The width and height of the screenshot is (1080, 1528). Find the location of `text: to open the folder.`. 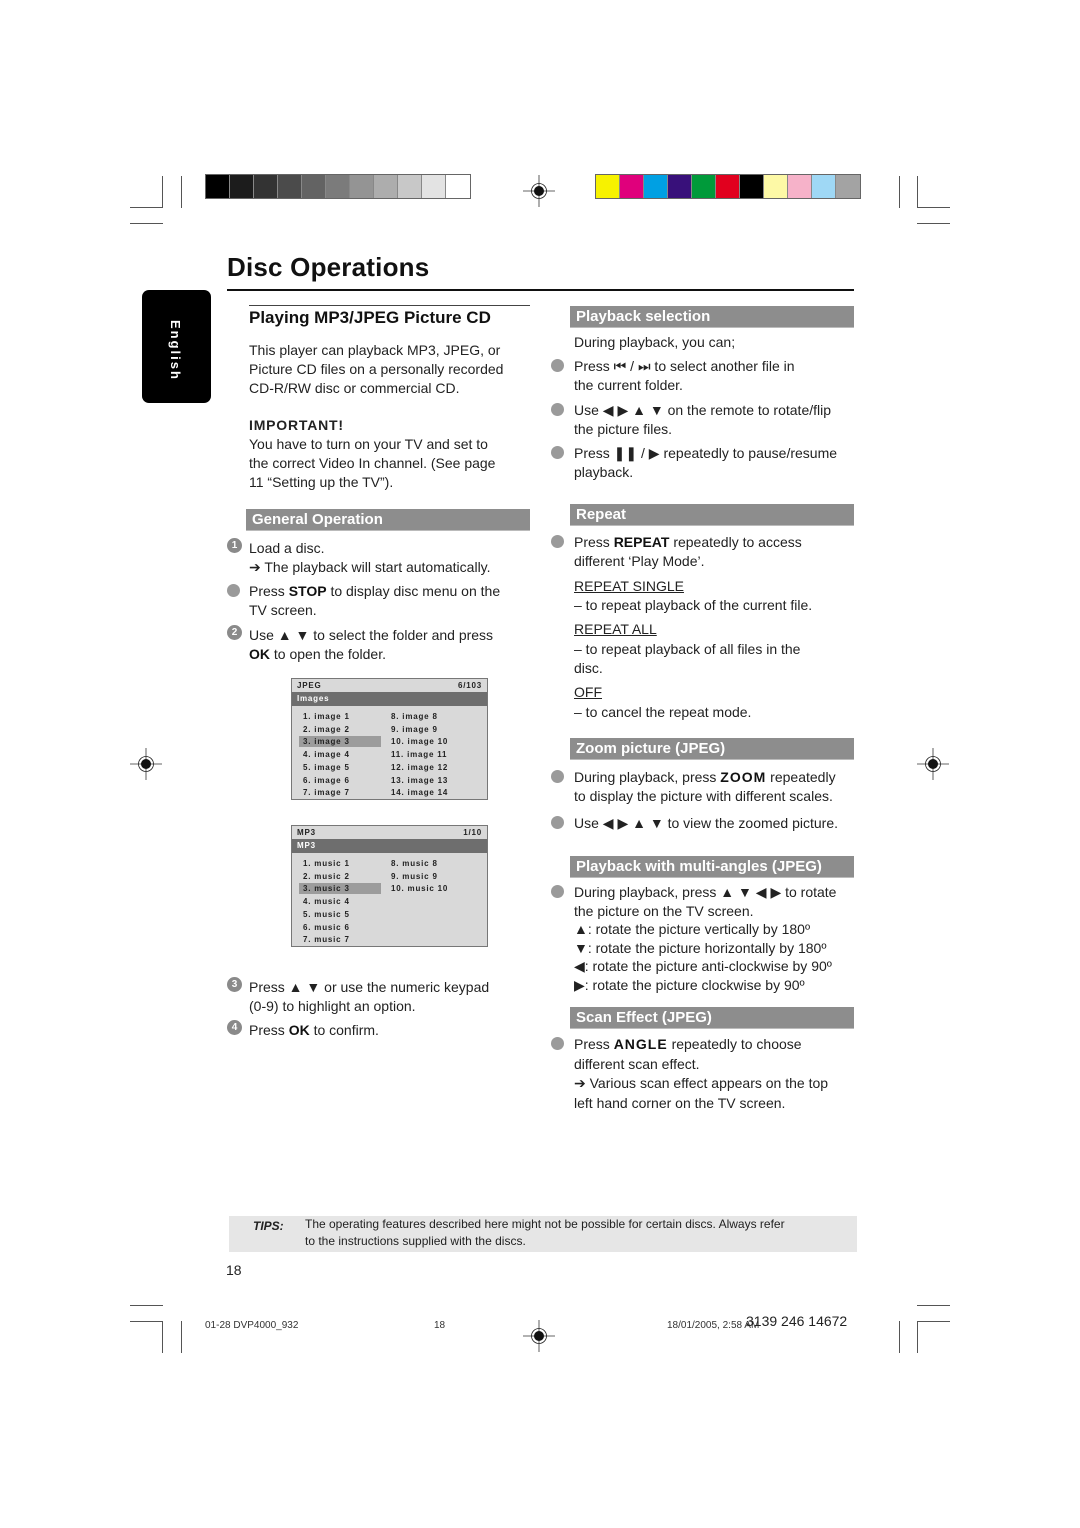

text: to open the folder. is located at coordinates (328, 654).